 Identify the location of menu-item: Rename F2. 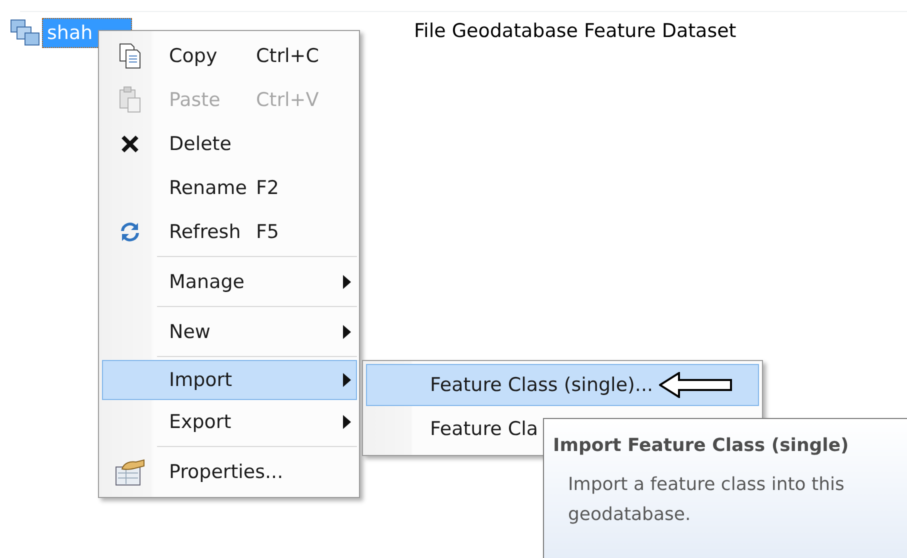
(229, 188).